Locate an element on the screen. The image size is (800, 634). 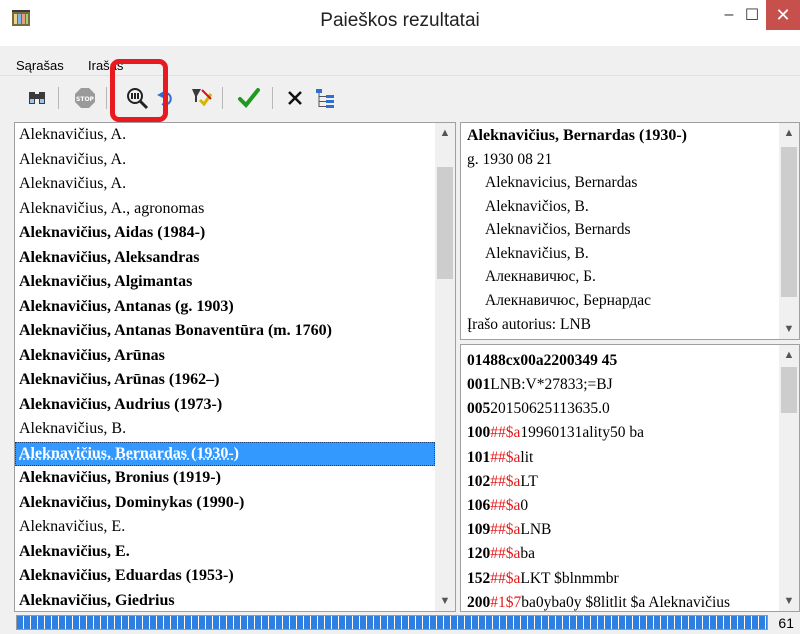
list-item: Aleknavičius, Aleksandras is located at coordinates (225, 258).